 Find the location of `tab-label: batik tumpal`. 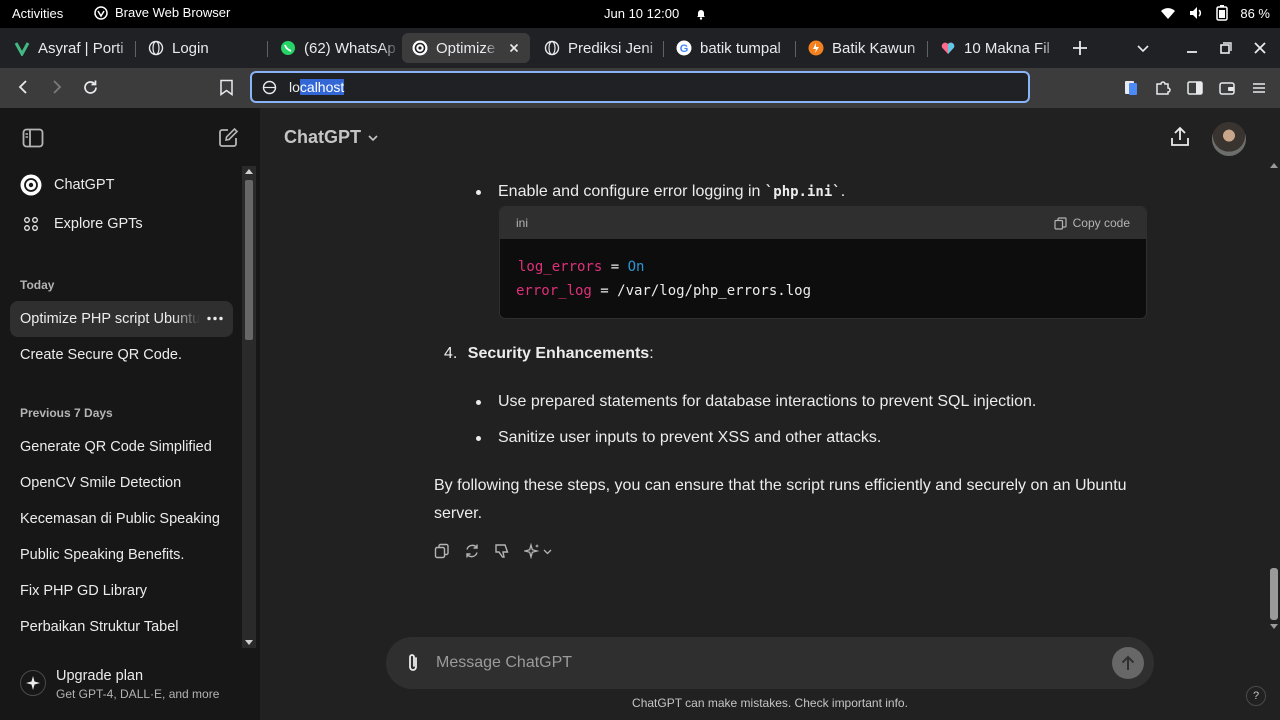

tab-label: batik tumpal is located at coordinates (740, 48).